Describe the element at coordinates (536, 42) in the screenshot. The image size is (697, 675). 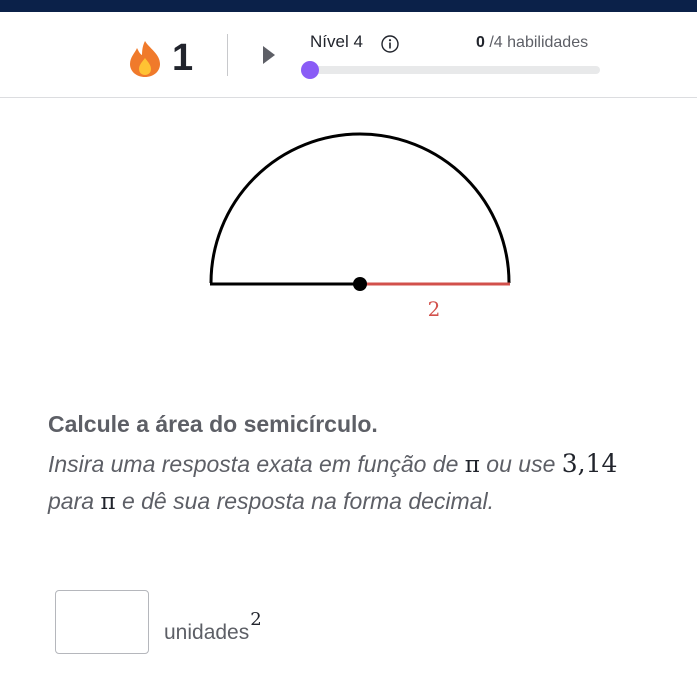
I see `skills-total: /4 habilidades` at that location.